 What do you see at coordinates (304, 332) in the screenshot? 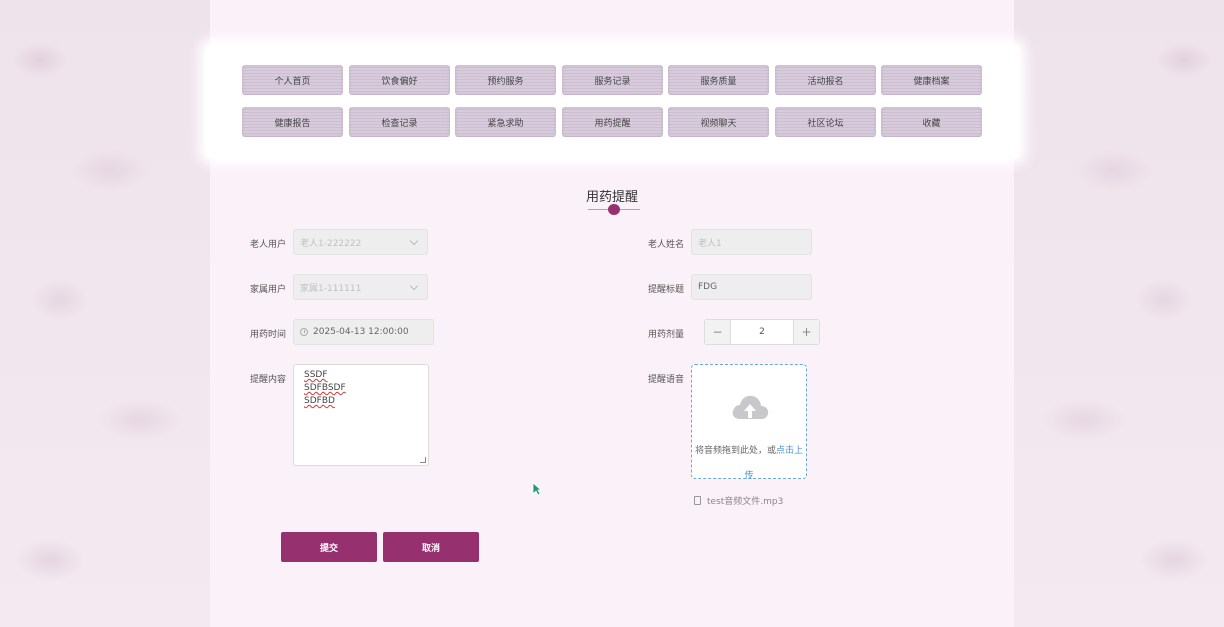
I see `clock-icon` at bounding box center [304, 332].